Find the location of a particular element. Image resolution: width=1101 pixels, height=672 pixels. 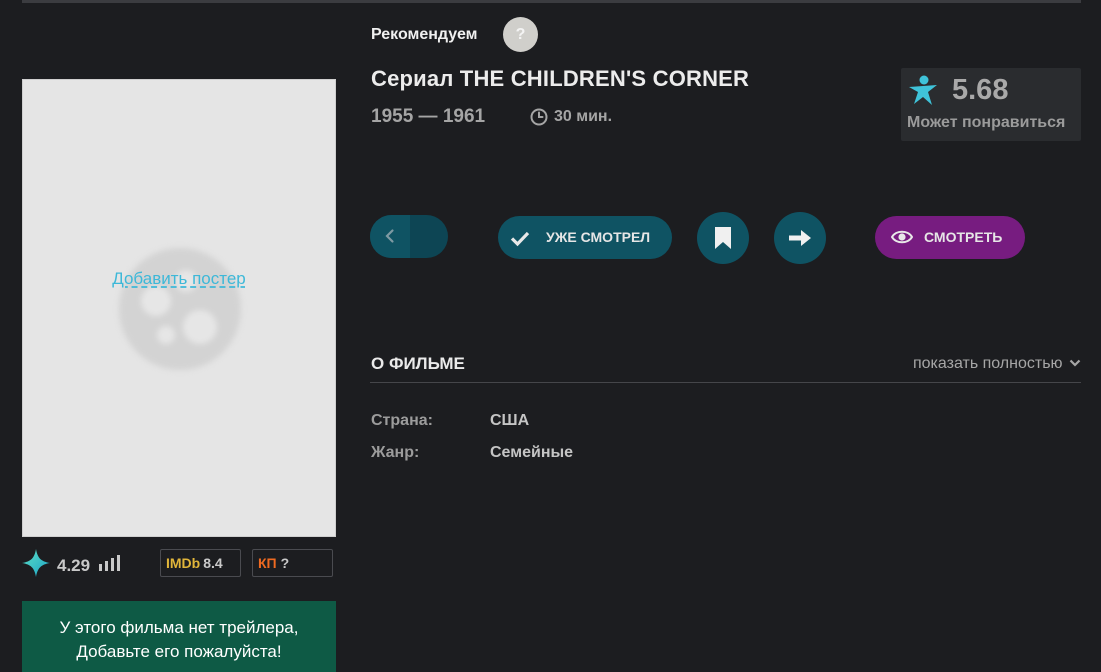

site-rating-value: 4.29 is located at coordinates (74, 565).